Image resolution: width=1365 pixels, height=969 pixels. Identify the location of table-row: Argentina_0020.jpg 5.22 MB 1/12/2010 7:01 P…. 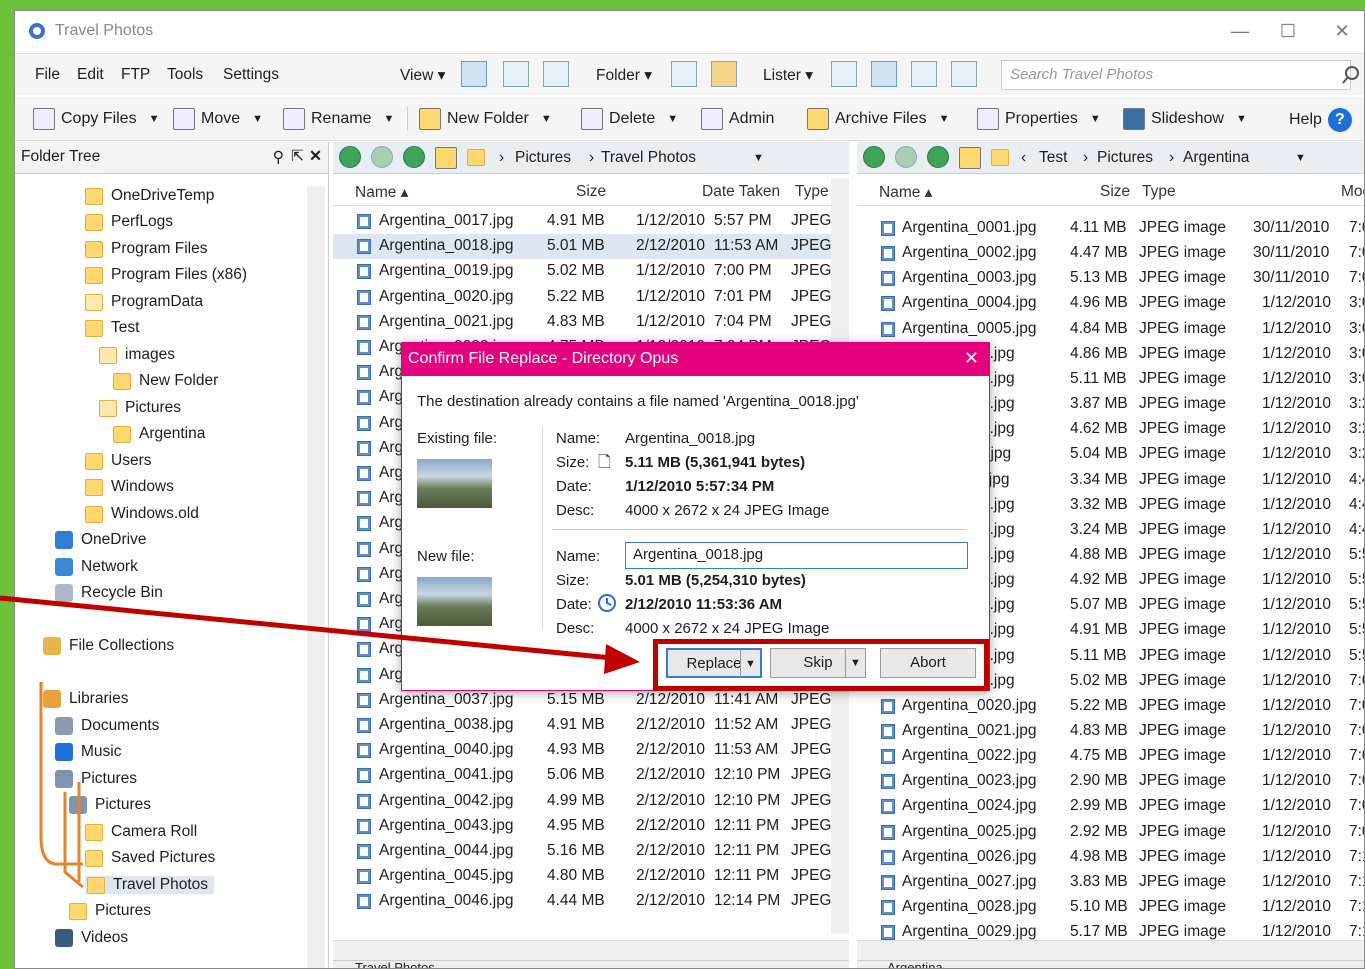
(591, 297).